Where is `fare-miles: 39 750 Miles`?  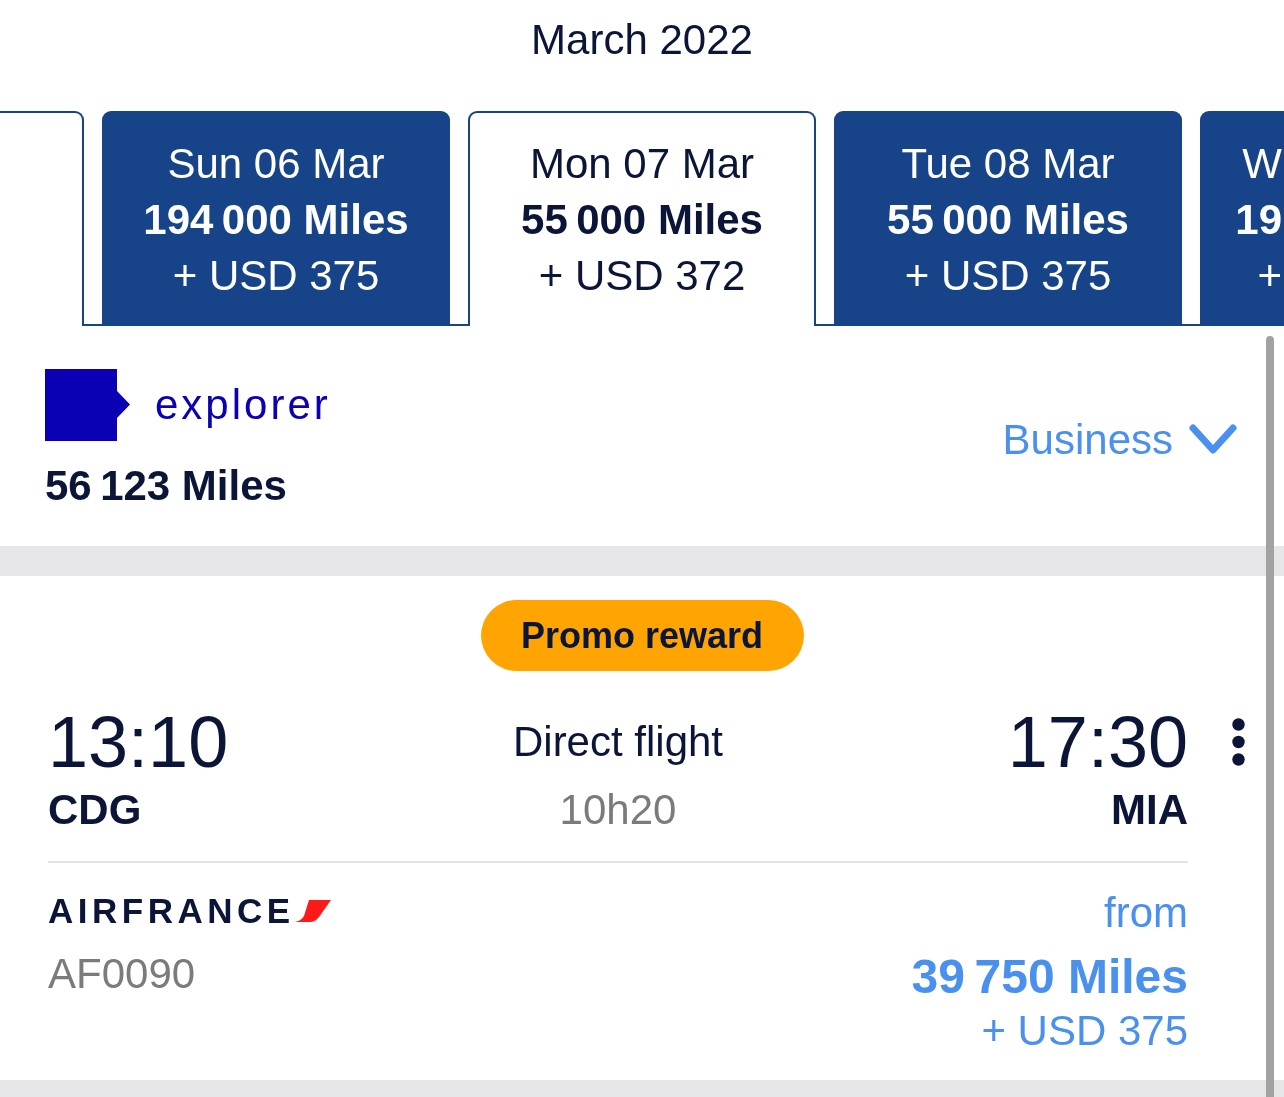
fare-miles: 39 750 Miles is located at coordinates (1049, 977).